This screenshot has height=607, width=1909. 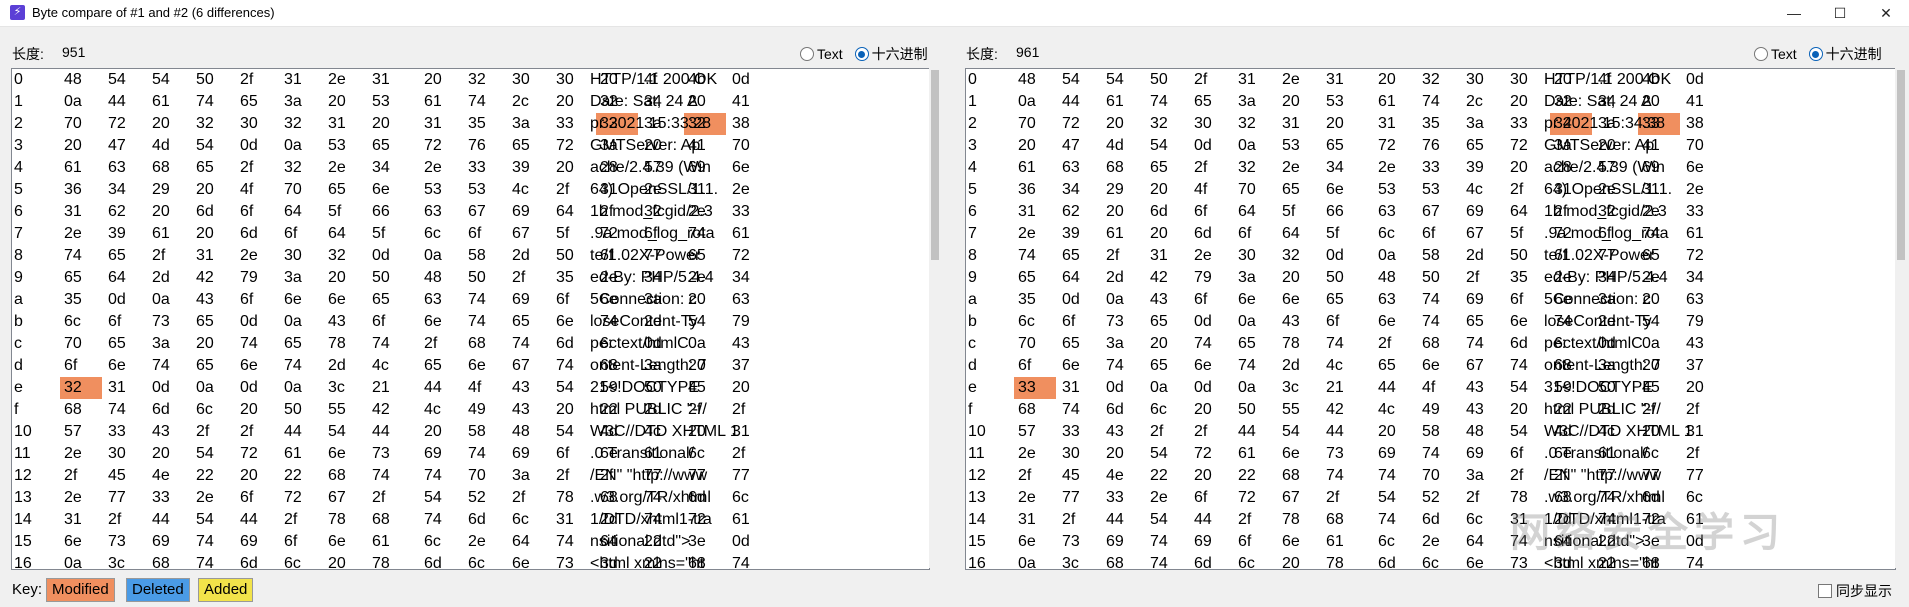 I want to click on hex-byte: 58, so click(x=485, y=256).